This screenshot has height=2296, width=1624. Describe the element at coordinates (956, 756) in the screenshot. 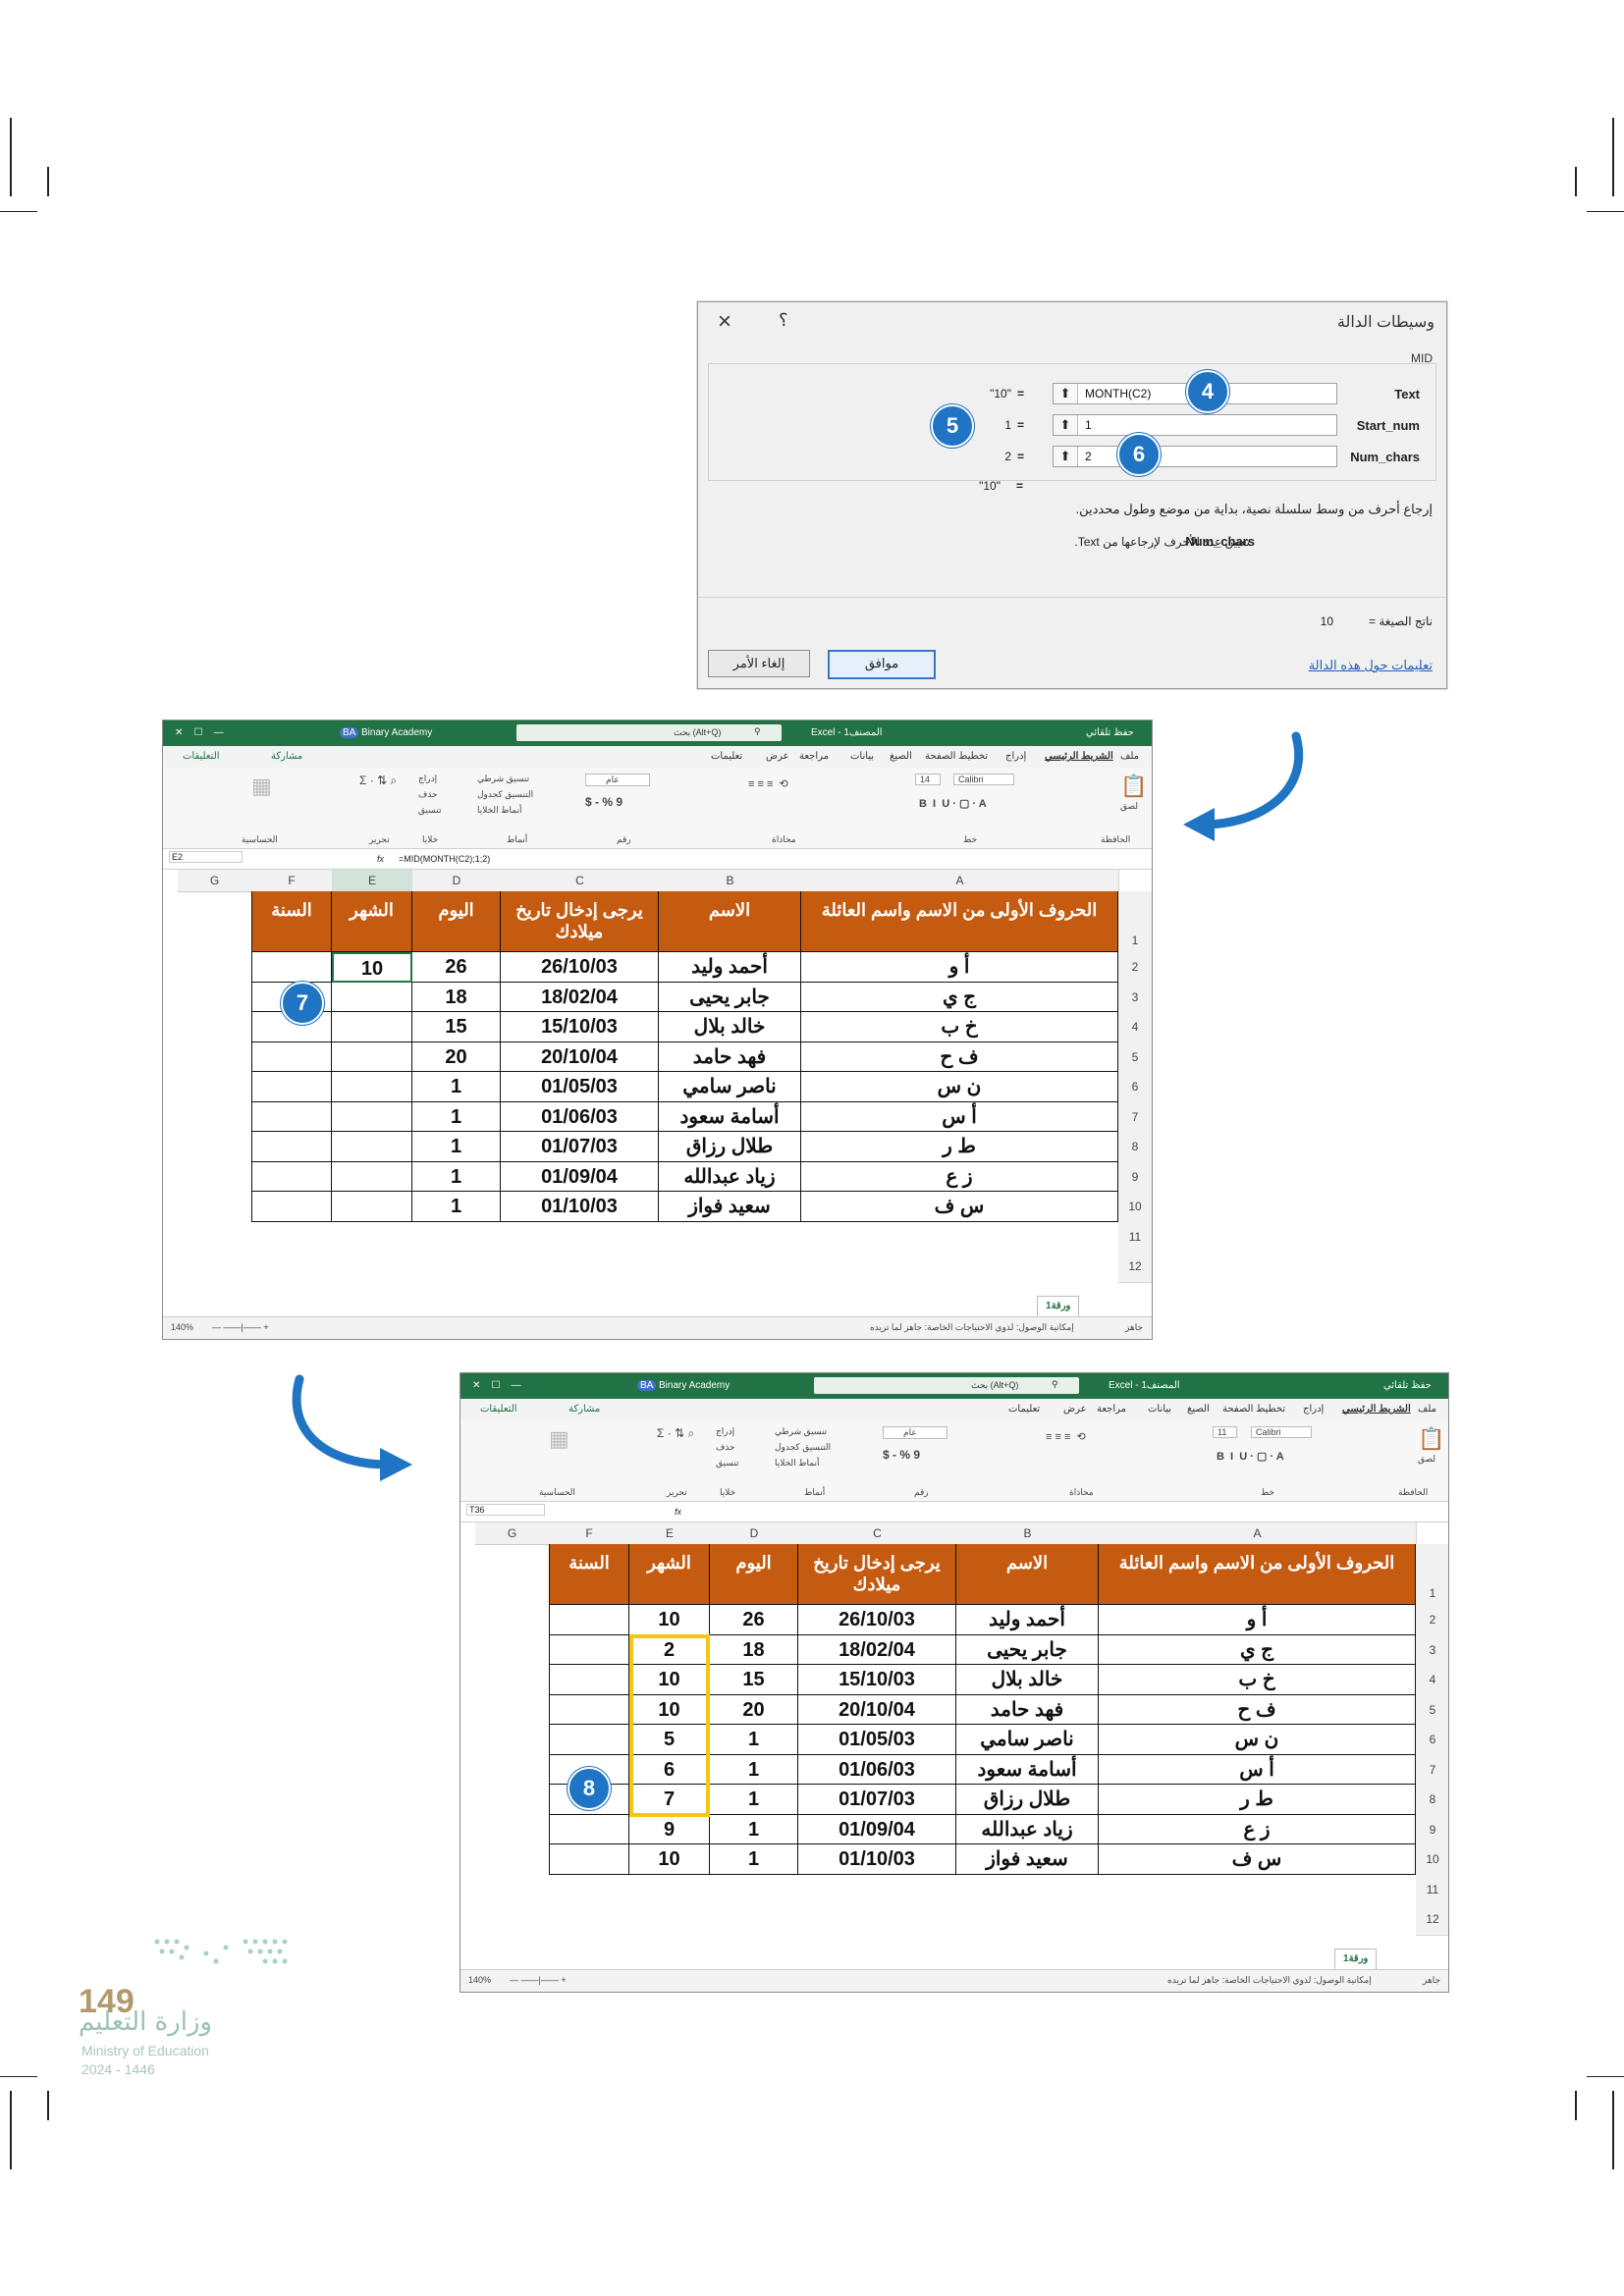

I see `tab-page-layout: تخطيط الصفحة` at that location.